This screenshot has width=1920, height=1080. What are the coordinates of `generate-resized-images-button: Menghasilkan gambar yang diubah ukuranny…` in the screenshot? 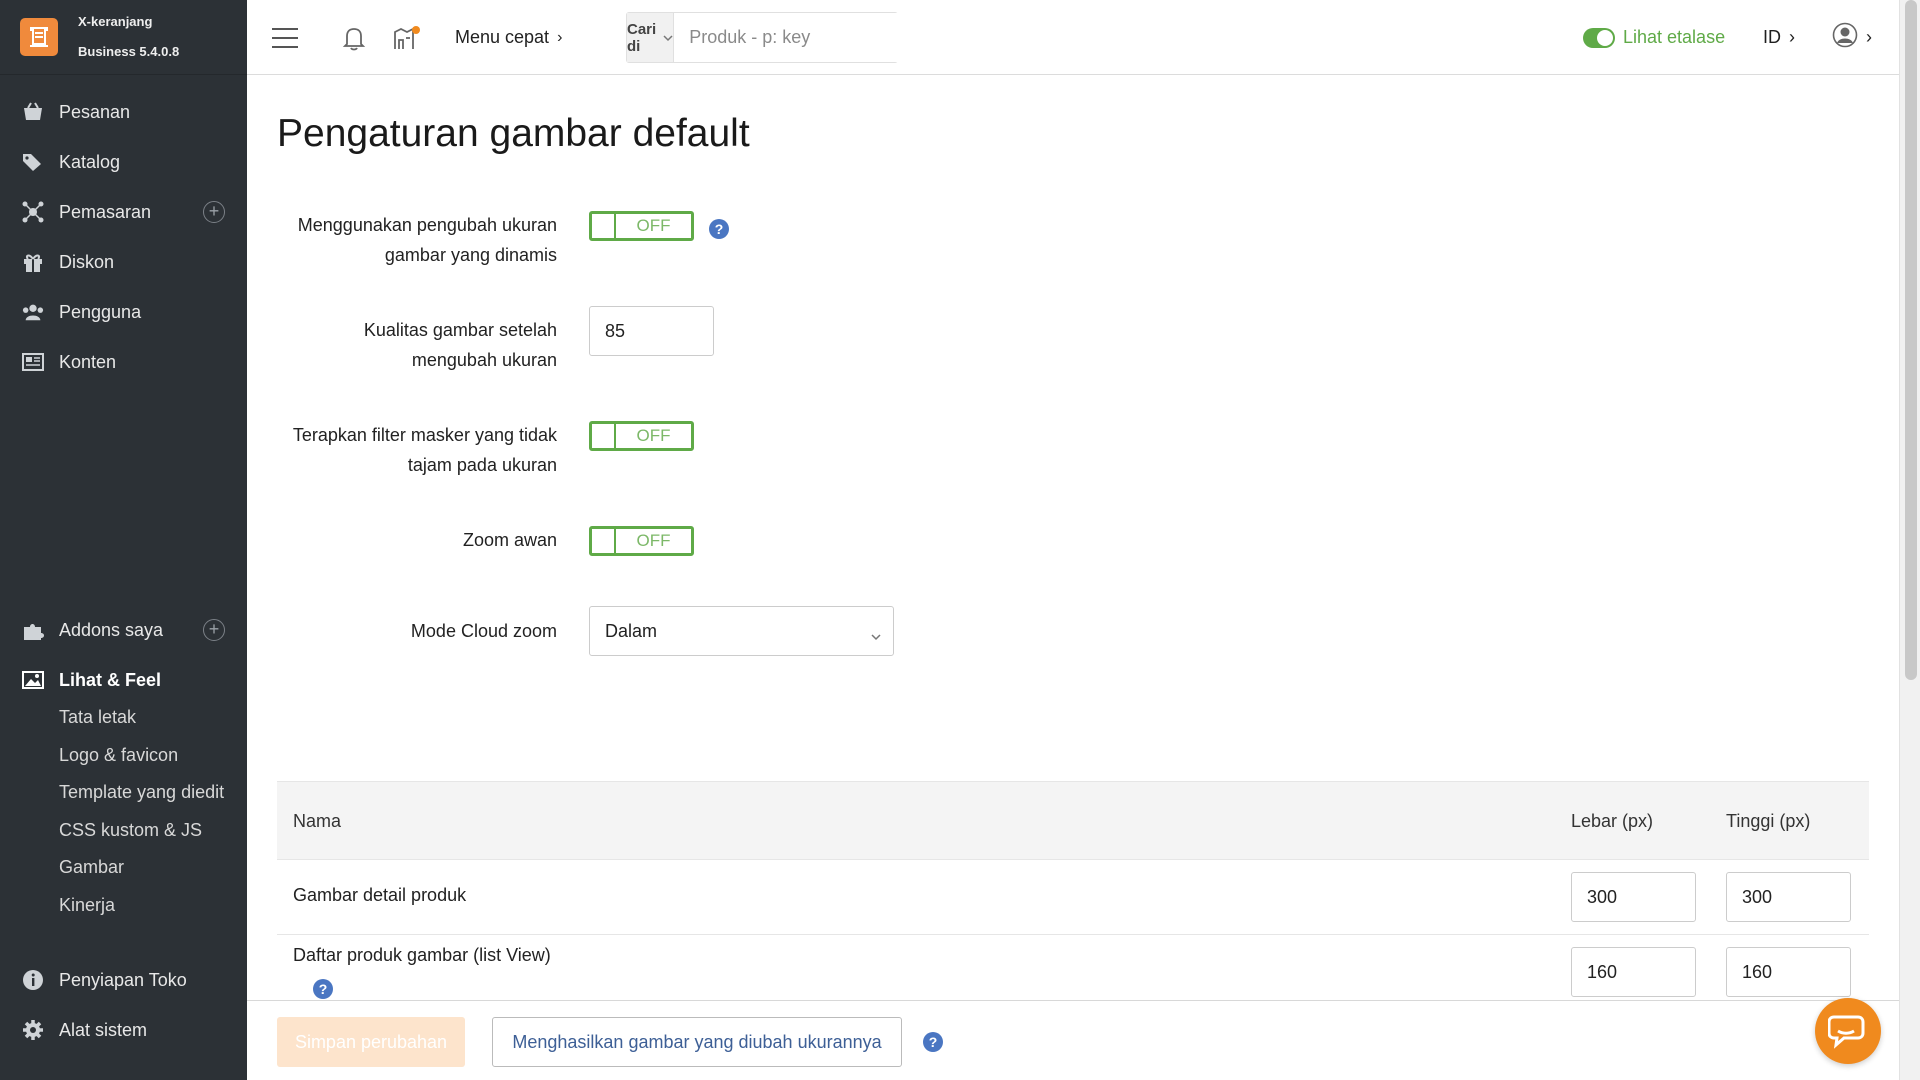 It's located at (697, 1042).